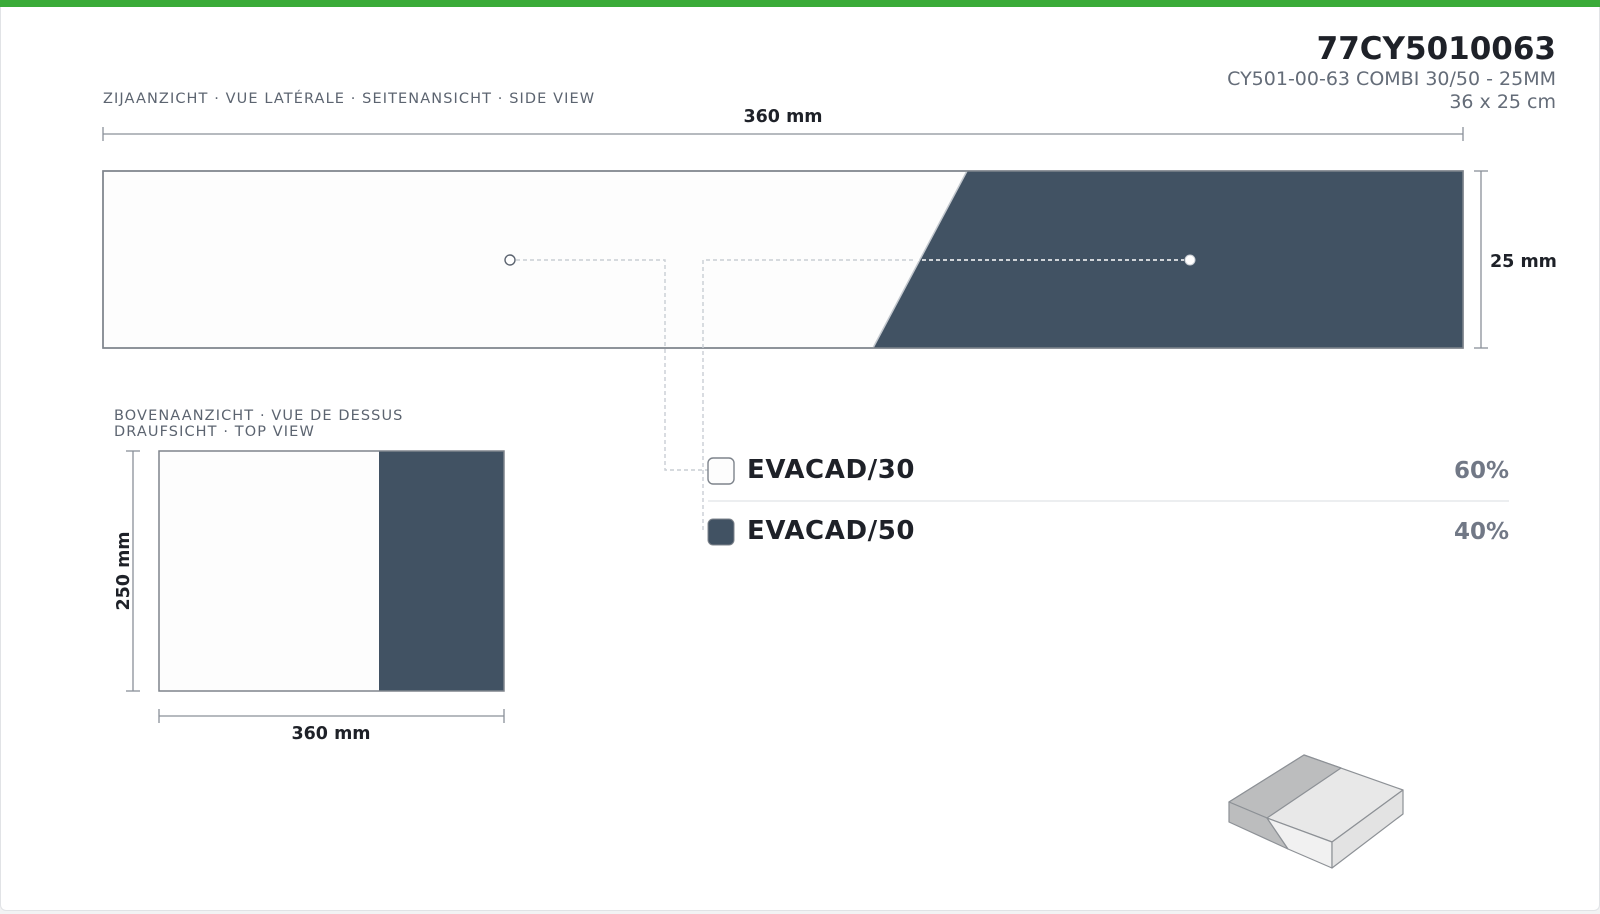 The image size is (1600, 914). Describe the element at coordinates (1502, 102) in the screenshot. I see `product-size: 36 x 25 cm` at that location.